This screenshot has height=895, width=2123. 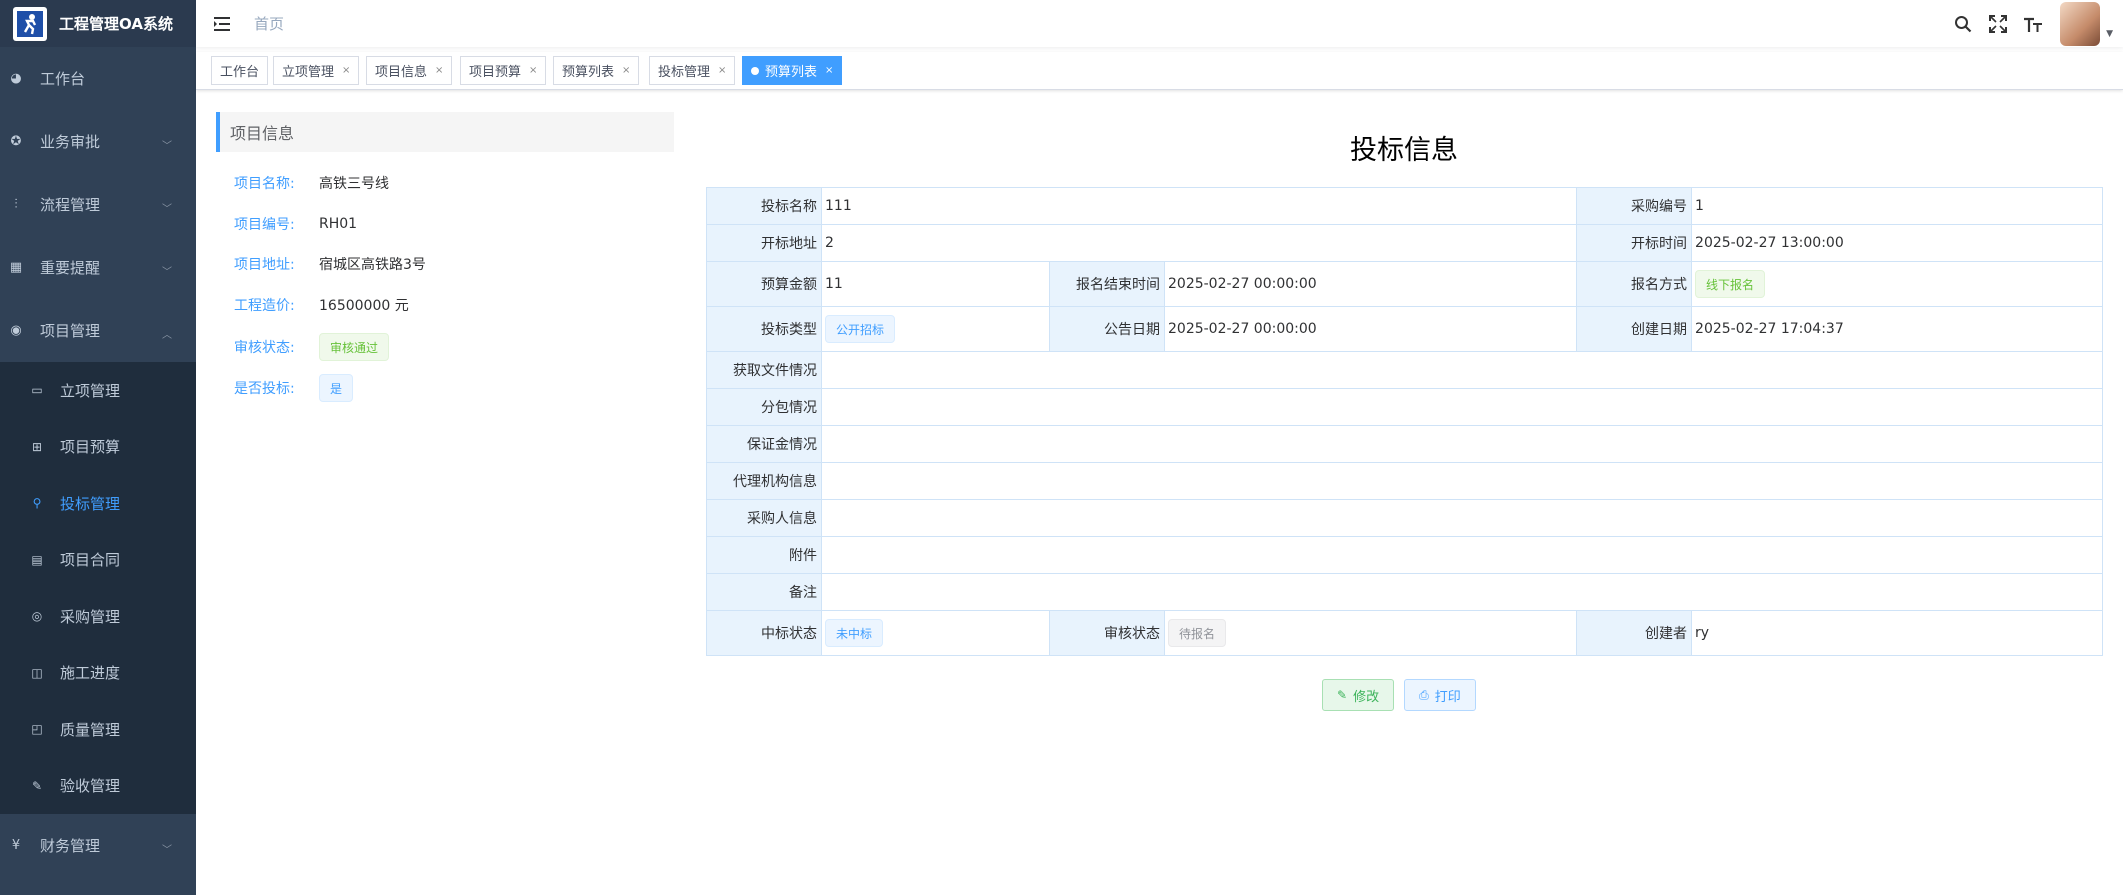 What do you see at coordinates (1370, 284) in the screenshot?
I see `cell-value: 2025-02-27 00:00:00` at bounding box center [1370, 284].